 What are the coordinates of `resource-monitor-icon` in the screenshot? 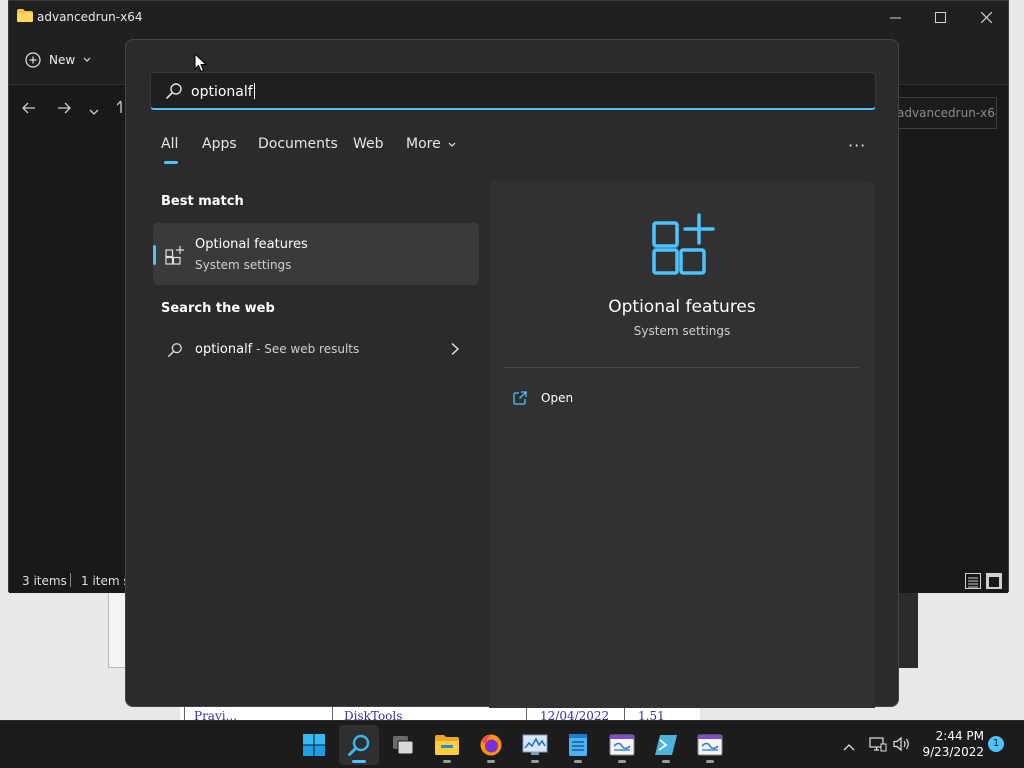 It's located at (535, 744).